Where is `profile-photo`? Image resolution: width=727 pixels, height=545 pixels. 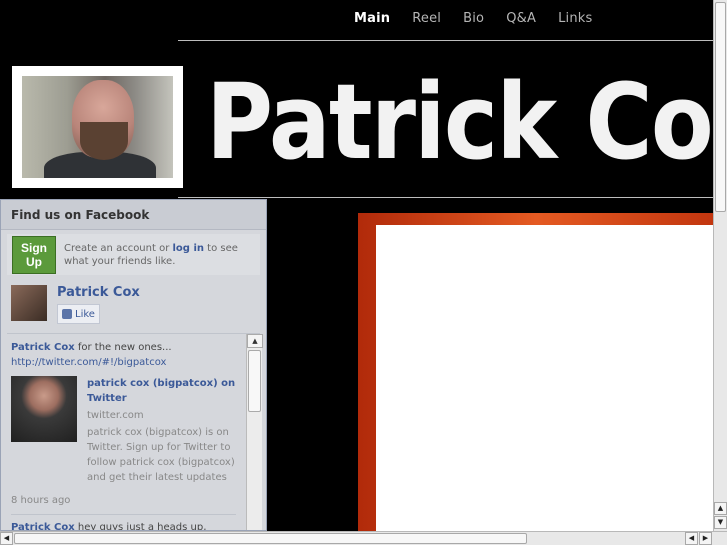
profile-photo is located at coordinates (97, 127).